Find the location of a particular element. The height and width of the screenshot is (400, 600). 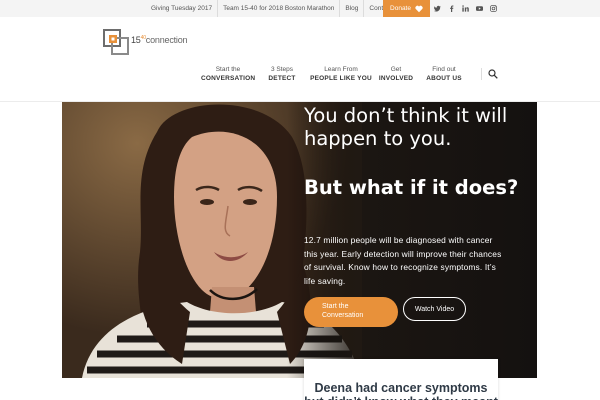

site-logo: 1540connection is located at coordinates (145, 42).